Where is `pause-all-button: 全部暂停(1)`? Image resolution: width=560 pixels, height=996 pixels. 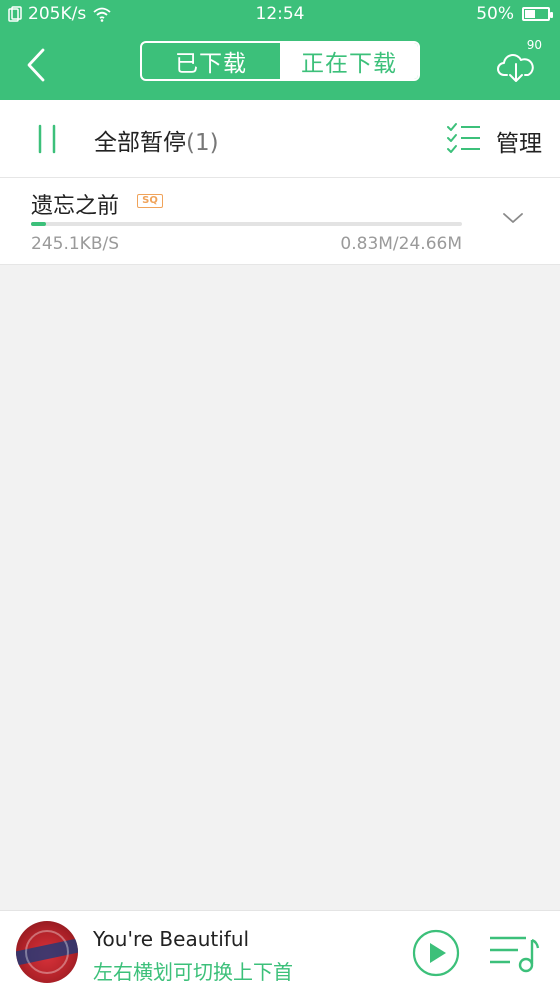
pause-all-button: 全部暂停(1) is located at coordinates (156, 140).